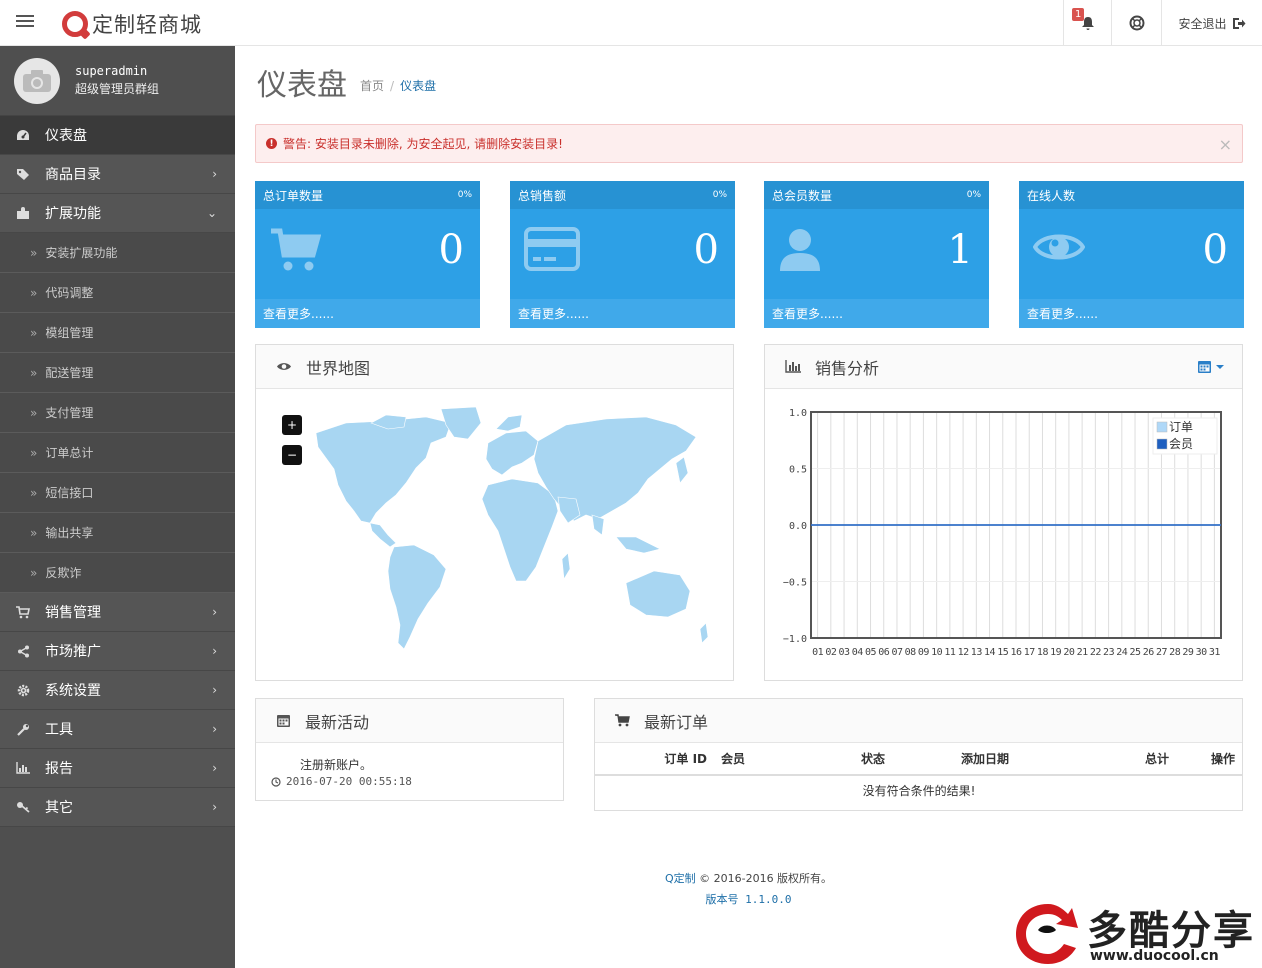 This screenshot has height=968, width=1262. What do you see at coordinates (338, 368) in the screenshot?
I see `panel-title: 世界地图` at bounding box center [338, 368].